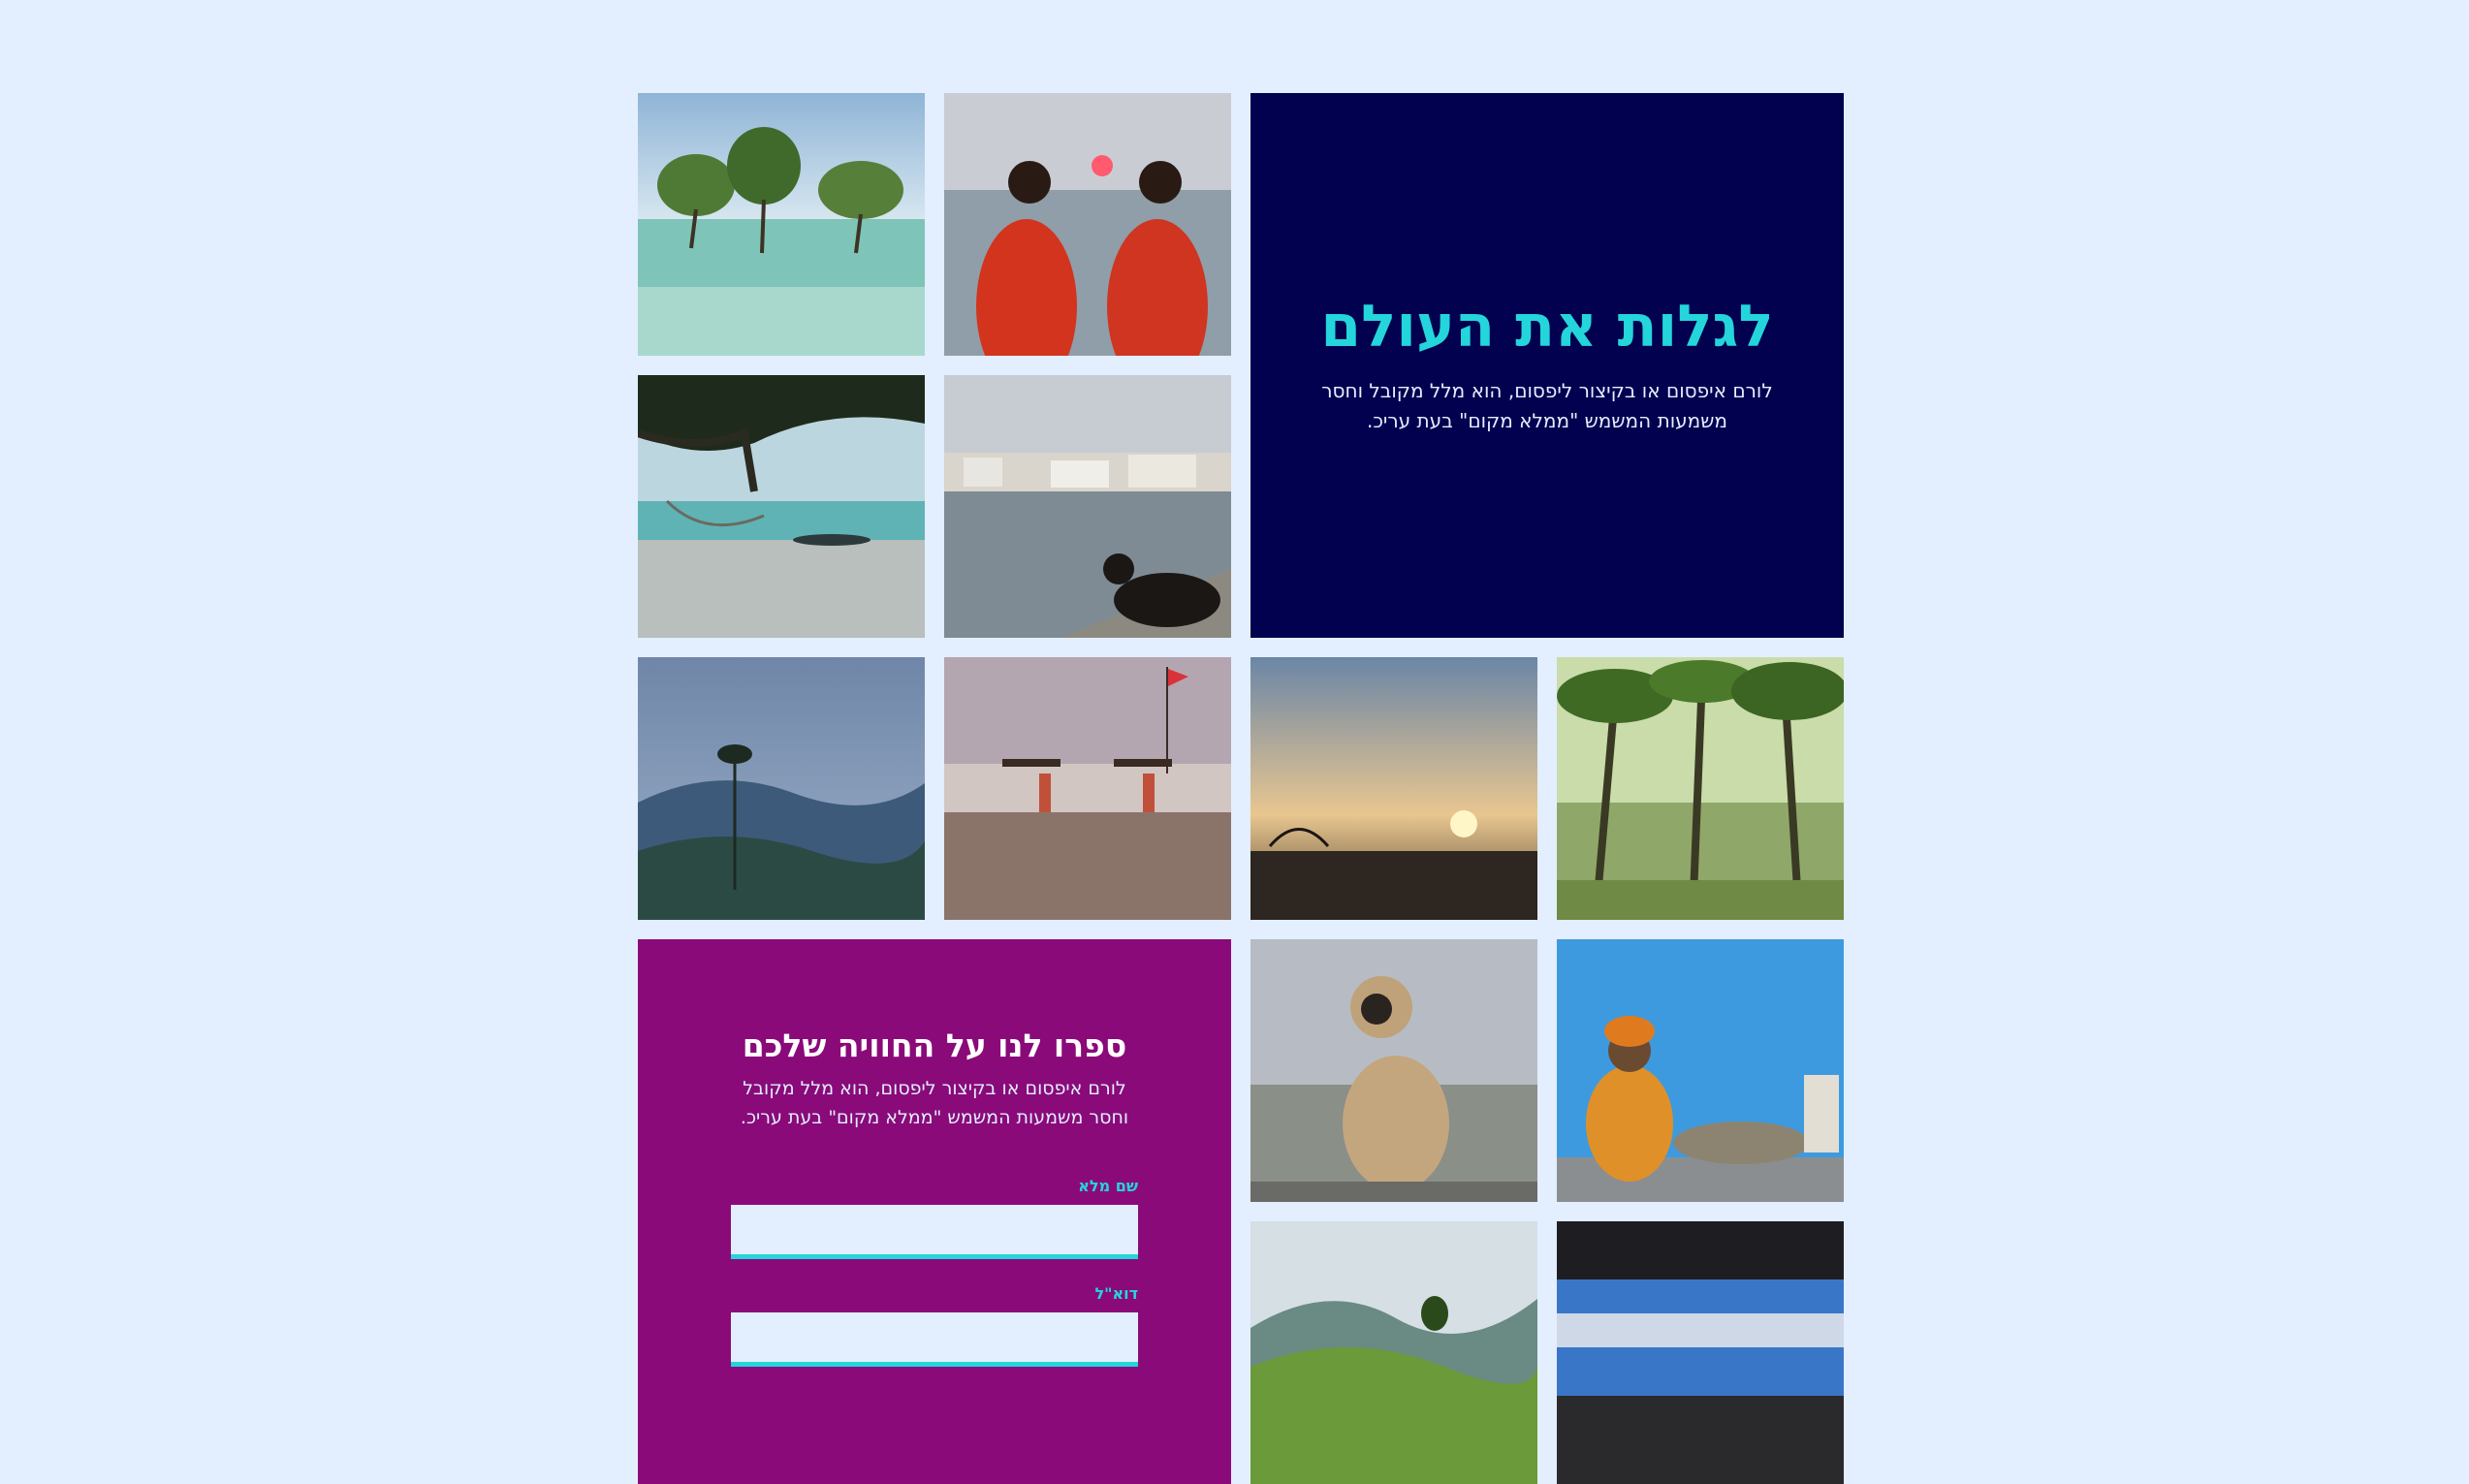 This screenshot has width=2469, height=1484. I want to click on email-field-group: דוא"ל, so click(934, 1326).